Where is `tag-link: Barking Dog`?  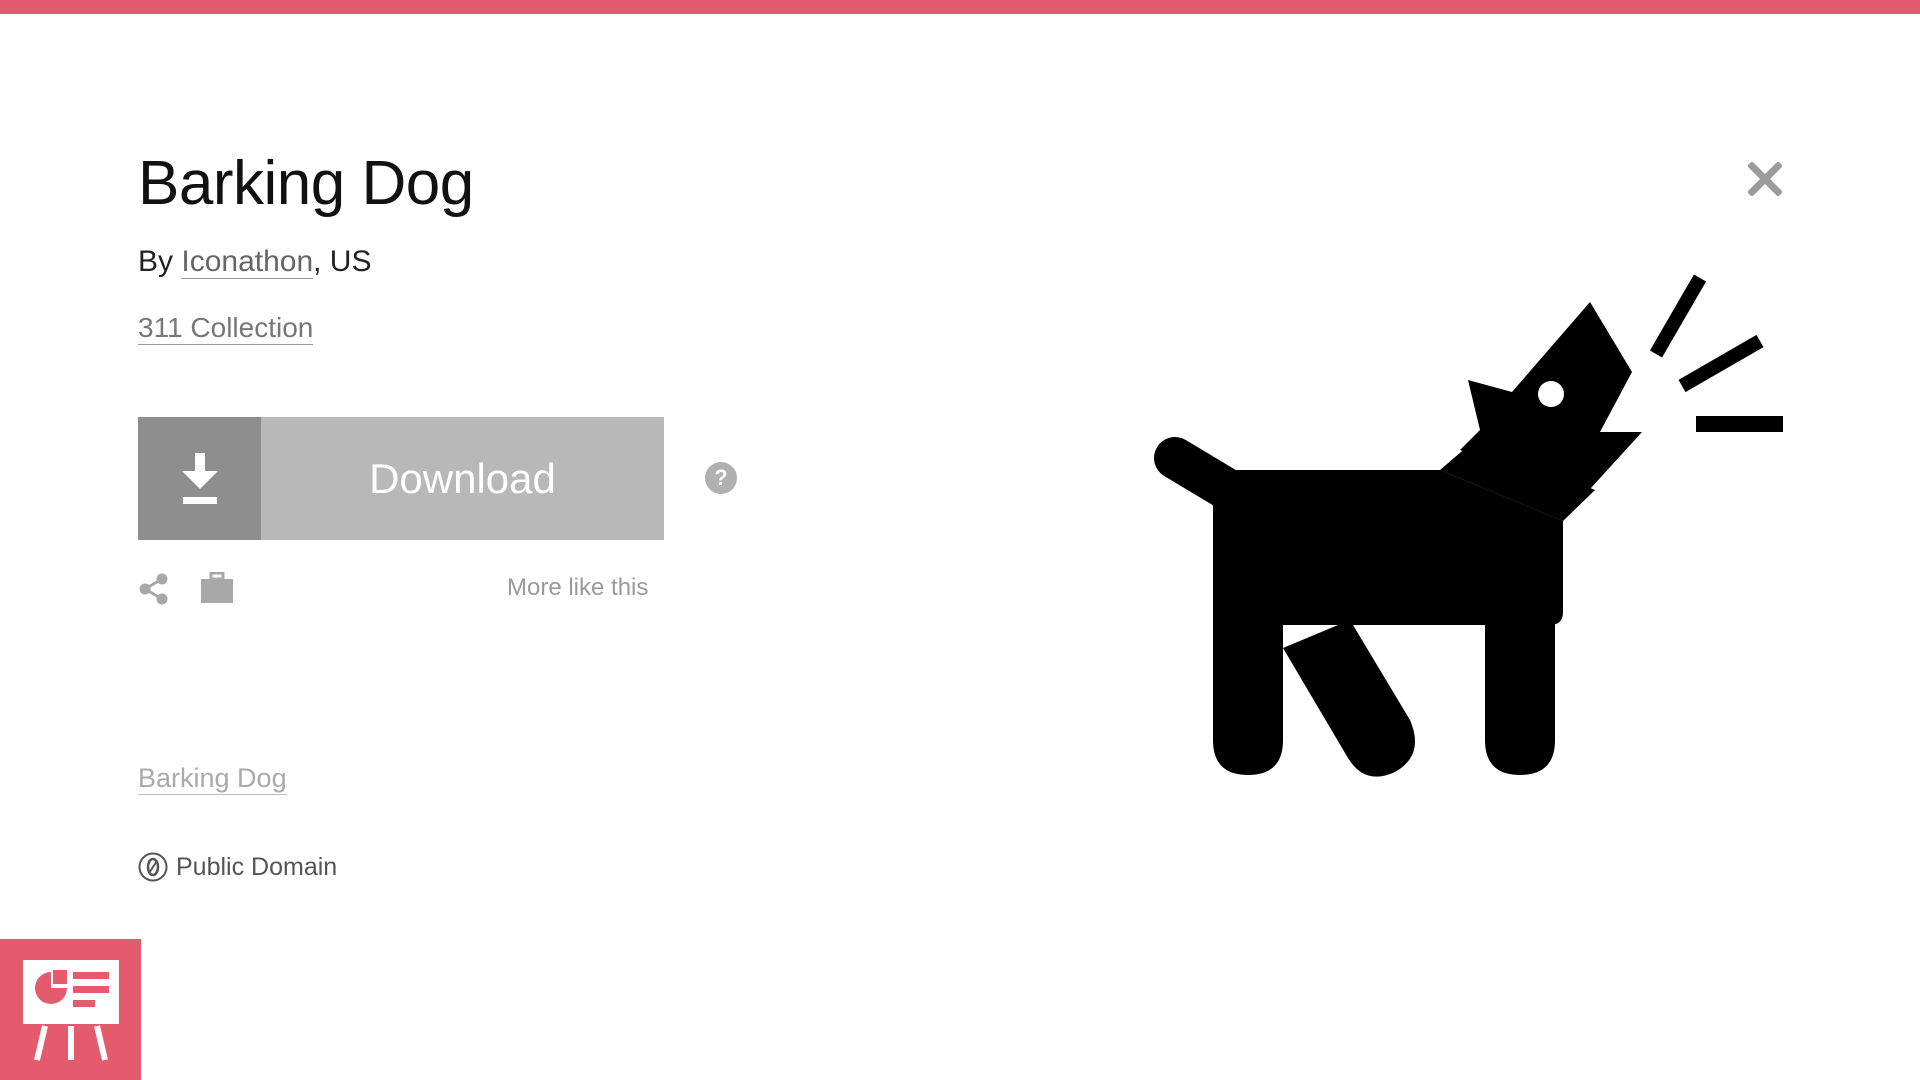
tag-link: Barking Dog is located at coordinates (212, 779).